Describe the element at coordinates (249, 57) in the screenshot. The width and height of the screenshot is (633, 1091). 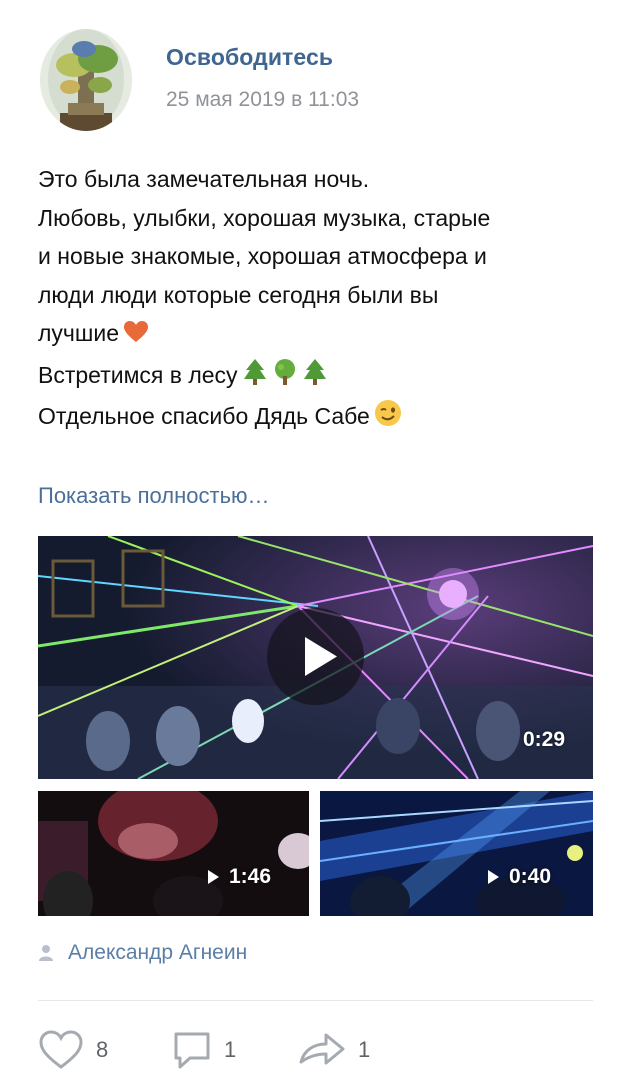
I see `post-author: Освободитесь` at that location.